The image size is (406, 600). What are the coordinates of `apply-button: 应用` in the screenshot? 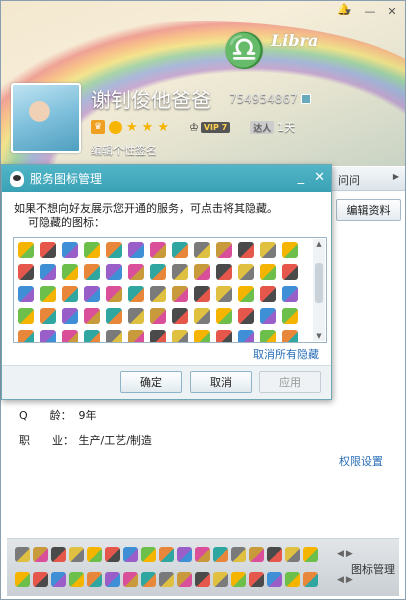 It's located at (290, 382).